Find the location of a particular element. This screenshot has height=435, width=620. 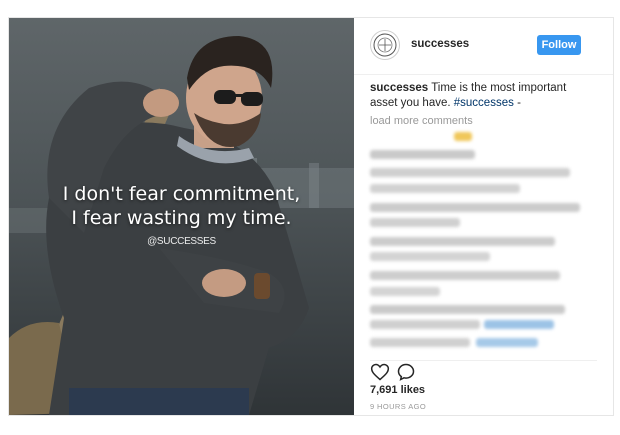

post-timestamp: 9 HOURS AGO is located at coordinates (398, 406).